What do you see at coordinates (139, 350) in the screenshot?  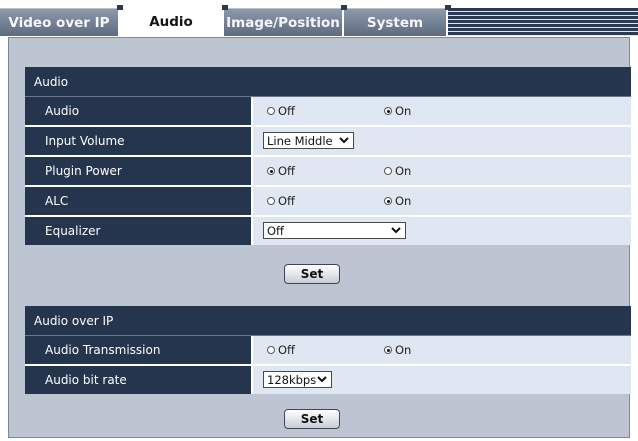 I see `row-label: Audio Transmission` at bounding box center [139, 350].